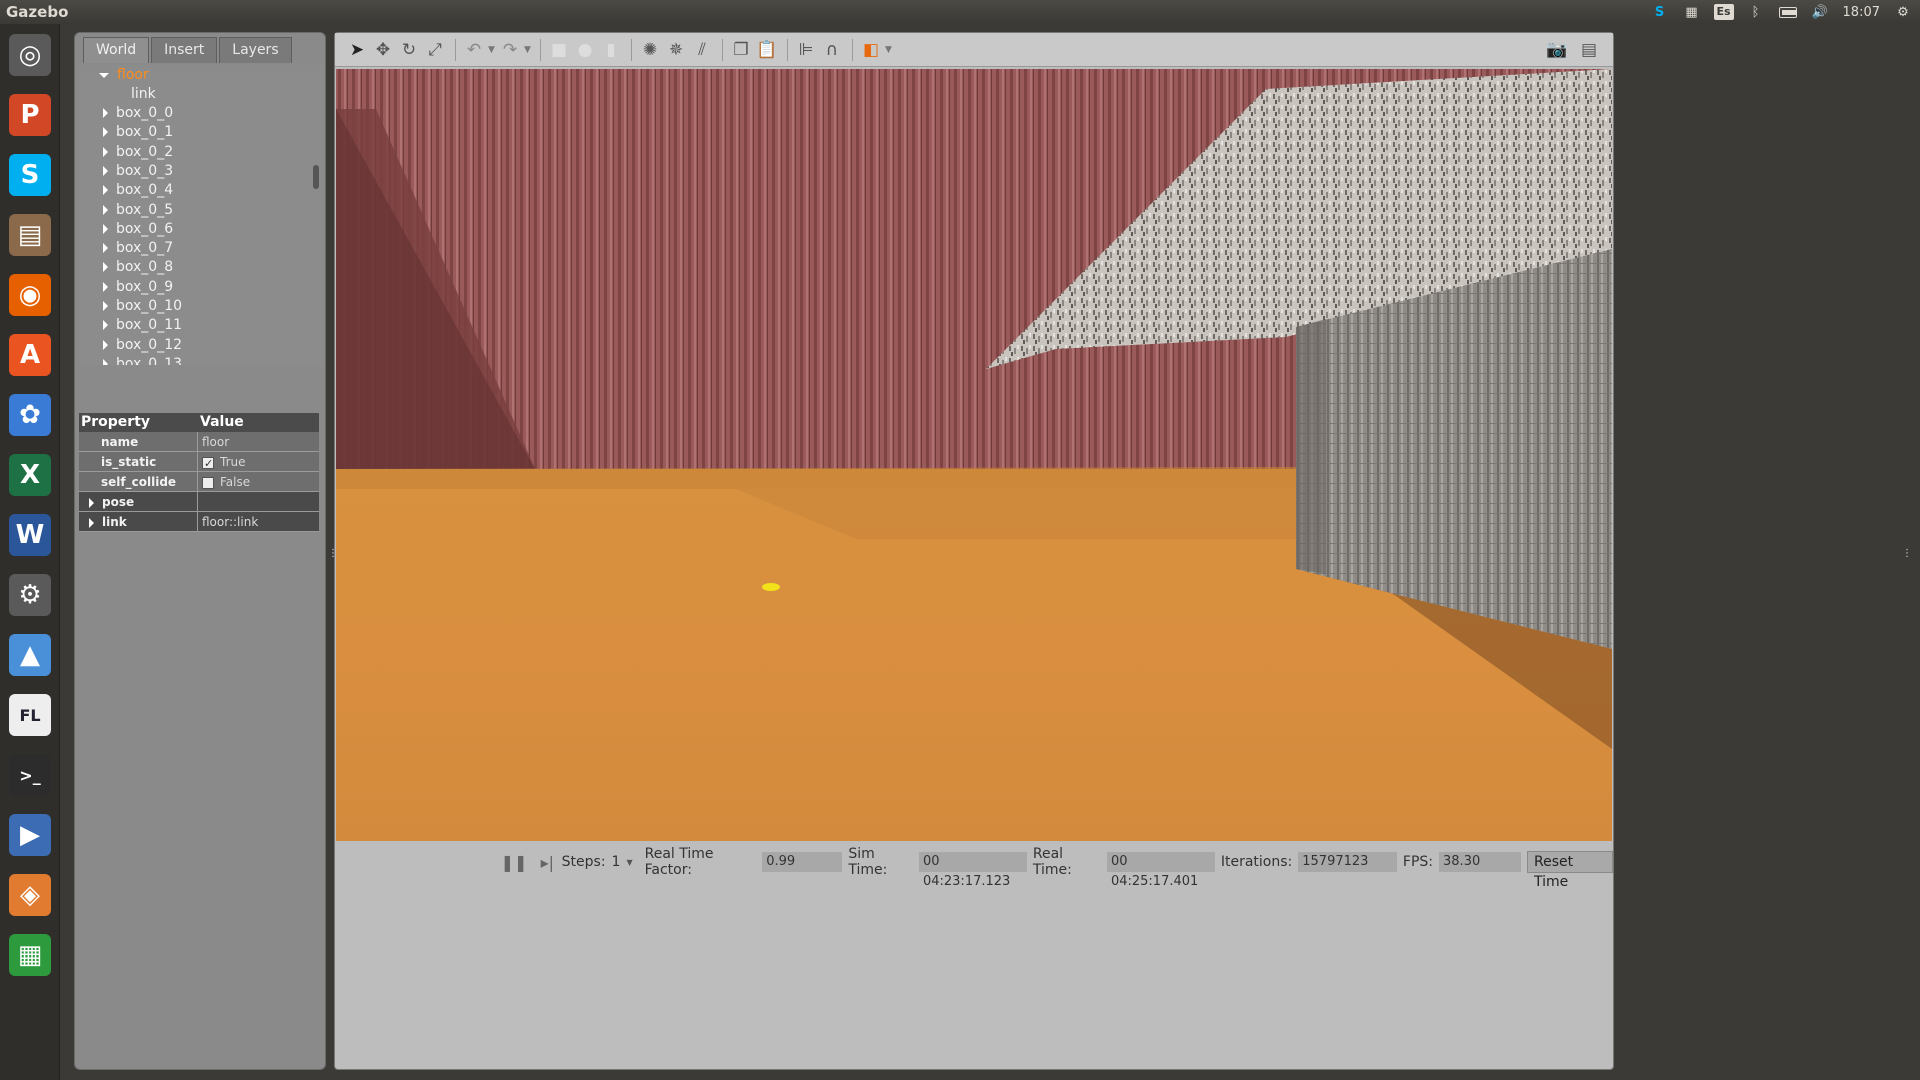 The height and width of the screenshot is (1080, 1920). What do you see at coordinates (832, 50) in the screenshot?
I see `snap-icon: ∩` at bounding box center [832, 50].